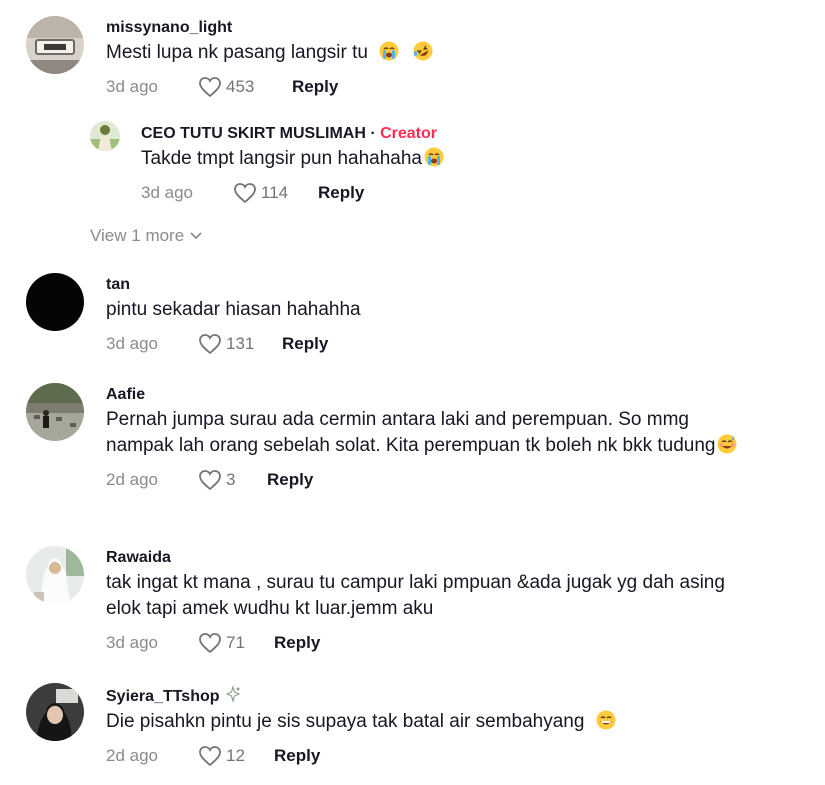  I want to click on username: Rawaida, so click(426, 558).